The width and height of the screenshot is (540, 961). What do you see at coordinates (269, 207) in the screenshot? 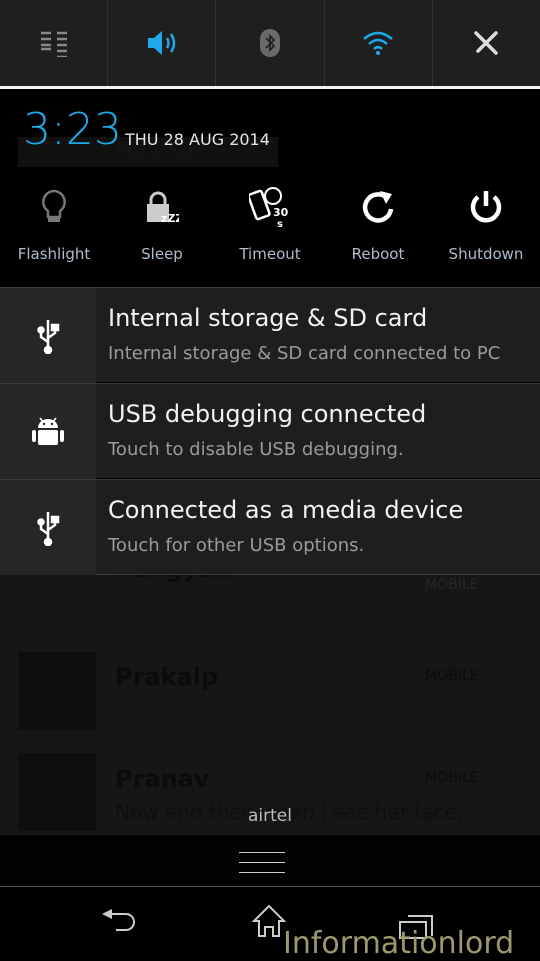
I see `phone-timer-icon: 30s` at bounding box center [269, 207].